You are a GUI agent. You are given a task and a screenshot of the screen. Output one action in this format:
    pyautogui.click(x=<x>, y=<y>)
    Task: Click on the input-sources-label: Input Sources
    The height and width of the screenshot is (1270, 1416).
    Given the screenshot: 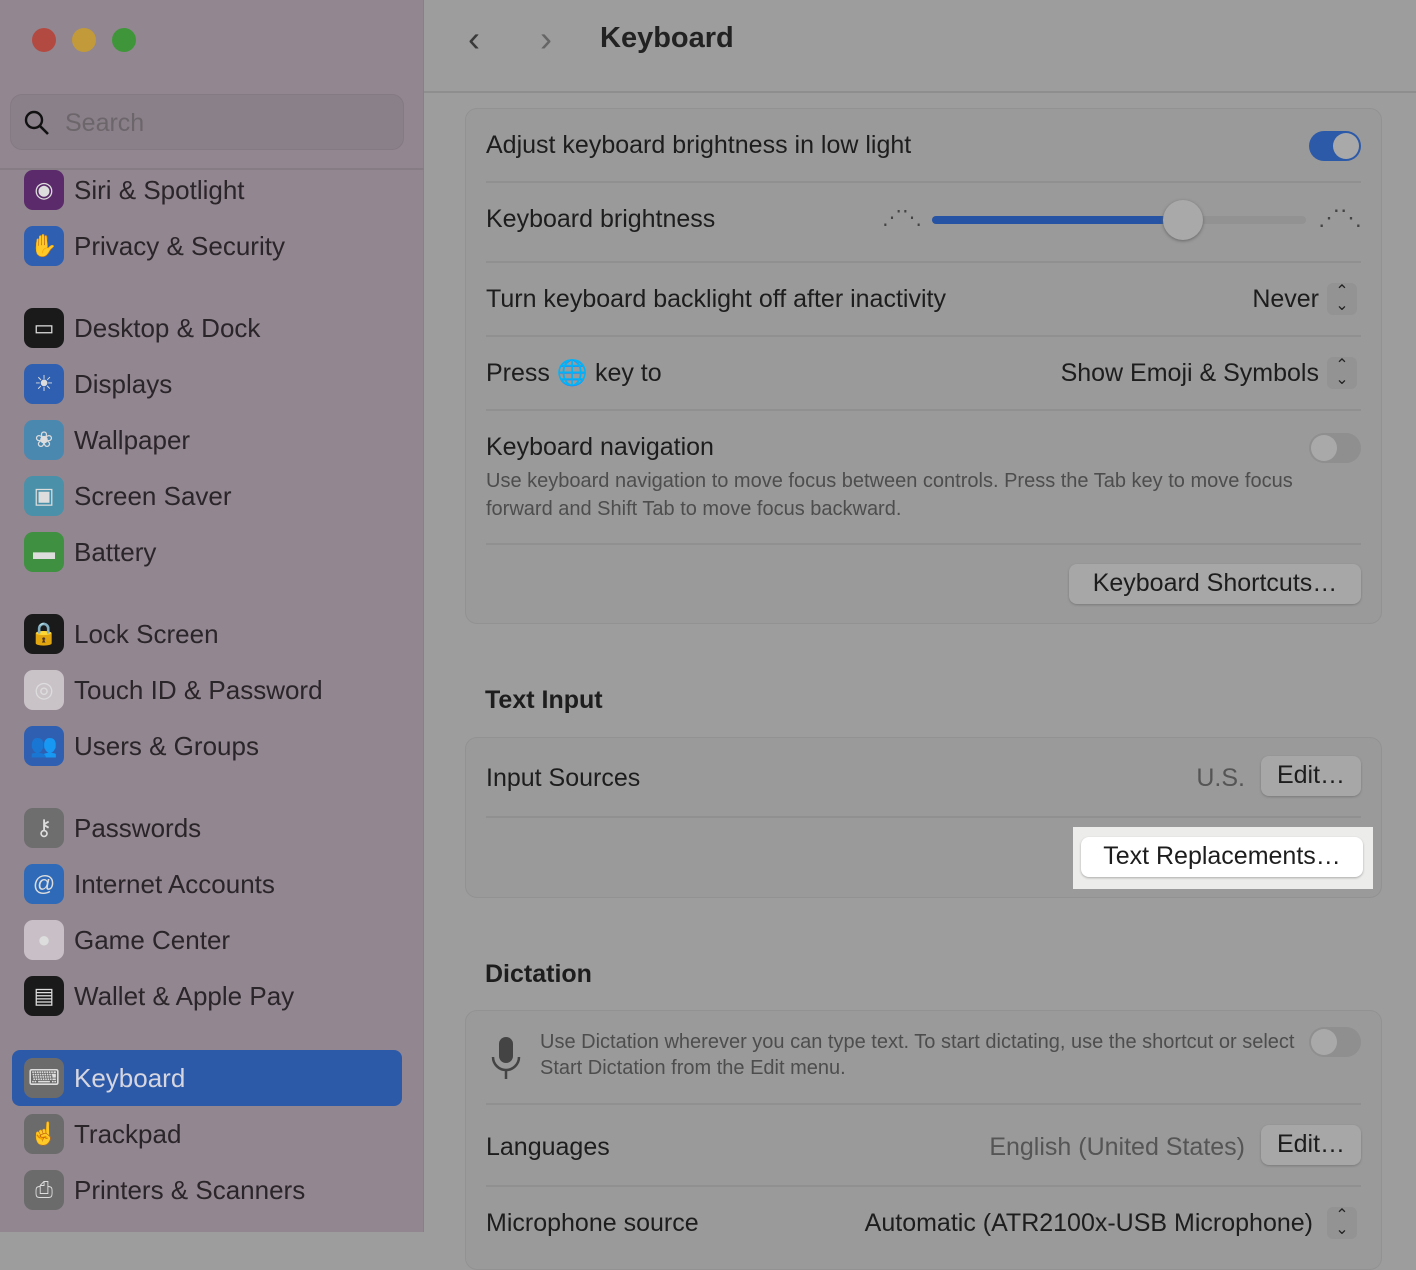 What is the action you would take?
    pyautogui.click(x=563, y=778)
    